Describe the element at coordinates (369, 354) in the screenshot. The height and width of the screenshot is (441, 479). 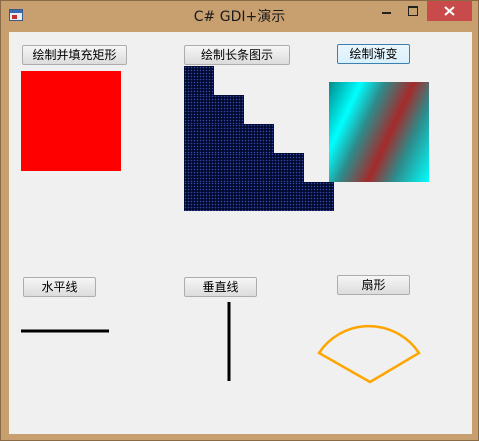
I see `sector-shape` at that location.